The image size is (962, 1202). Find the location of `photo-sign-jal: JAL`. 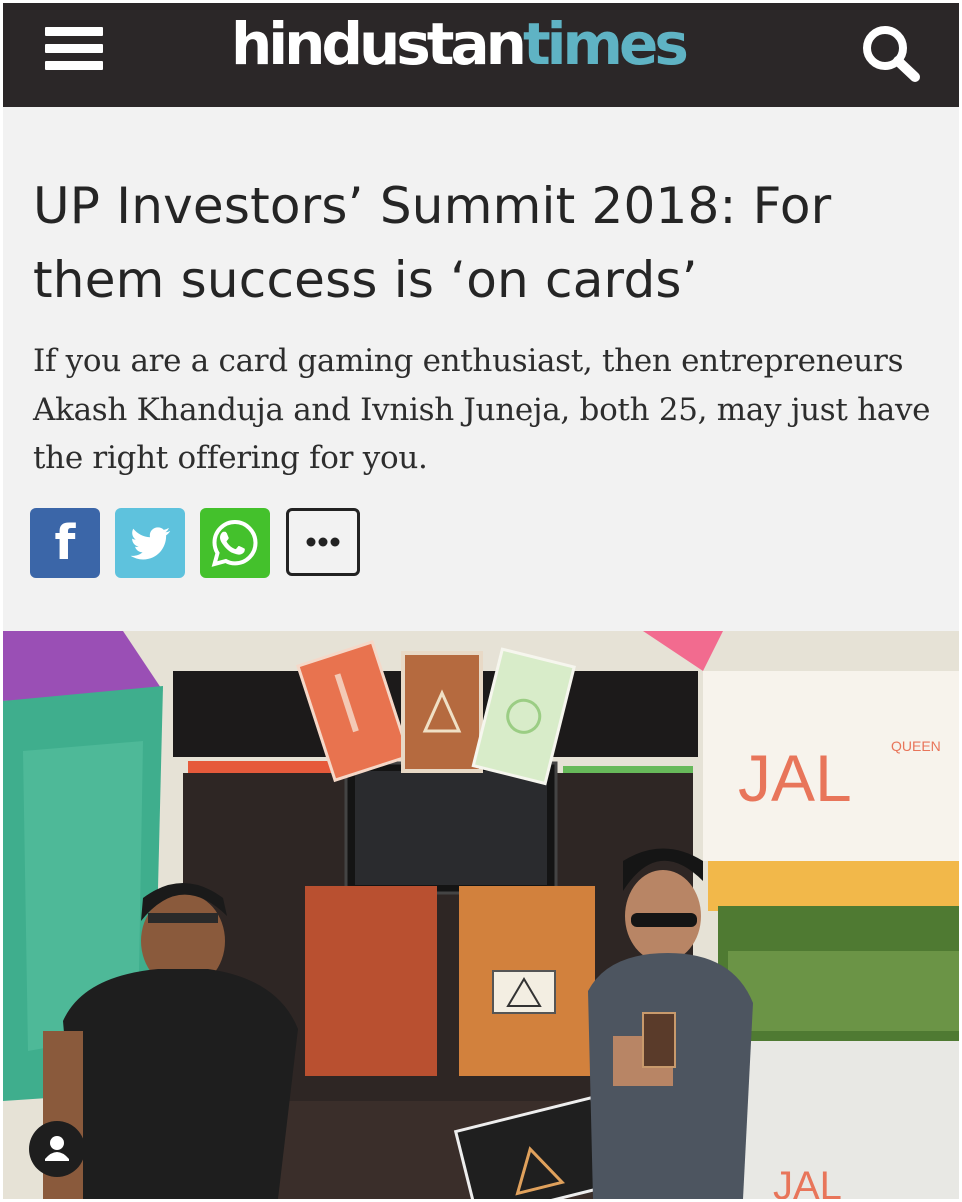

photo-sign-jal: JAL is located at coordinates (795, 778).